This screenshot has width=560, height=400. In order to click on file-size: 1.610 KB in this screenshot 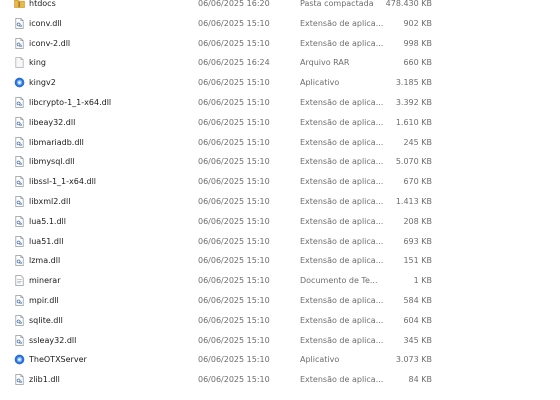, I will do `click(413, 122)`.